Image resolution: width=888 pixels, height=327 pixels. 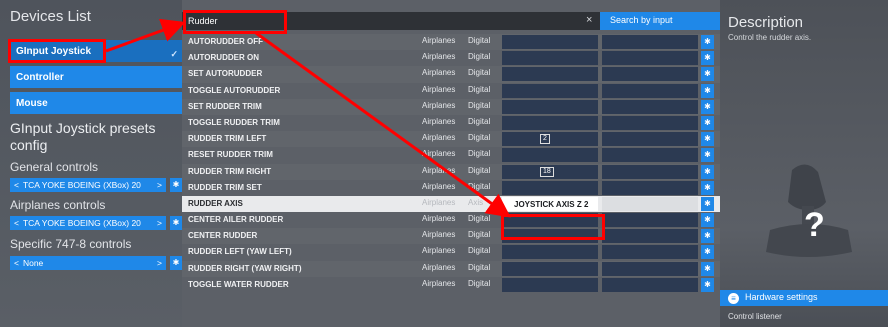 What do you see at coordinates (451, 107) in the screenshot?
I see `control-row: SET RUDDER TRIM Airplanes Digital ✱` at bounding box center [451, 107].